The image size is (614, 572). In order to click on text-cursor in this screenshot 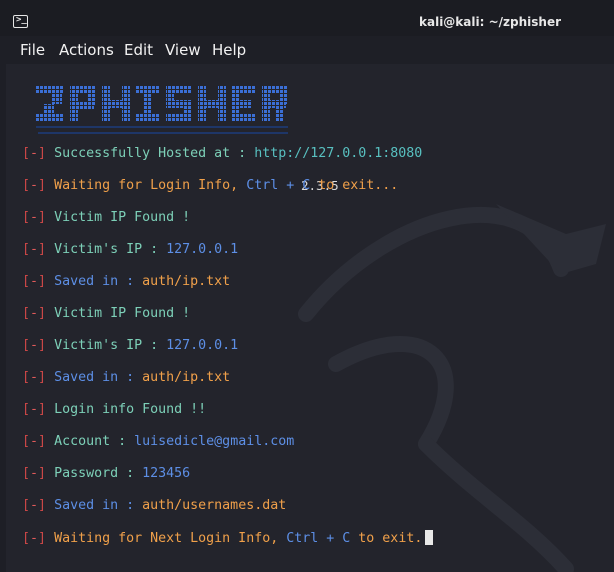, I will do `click(429, 537)`.